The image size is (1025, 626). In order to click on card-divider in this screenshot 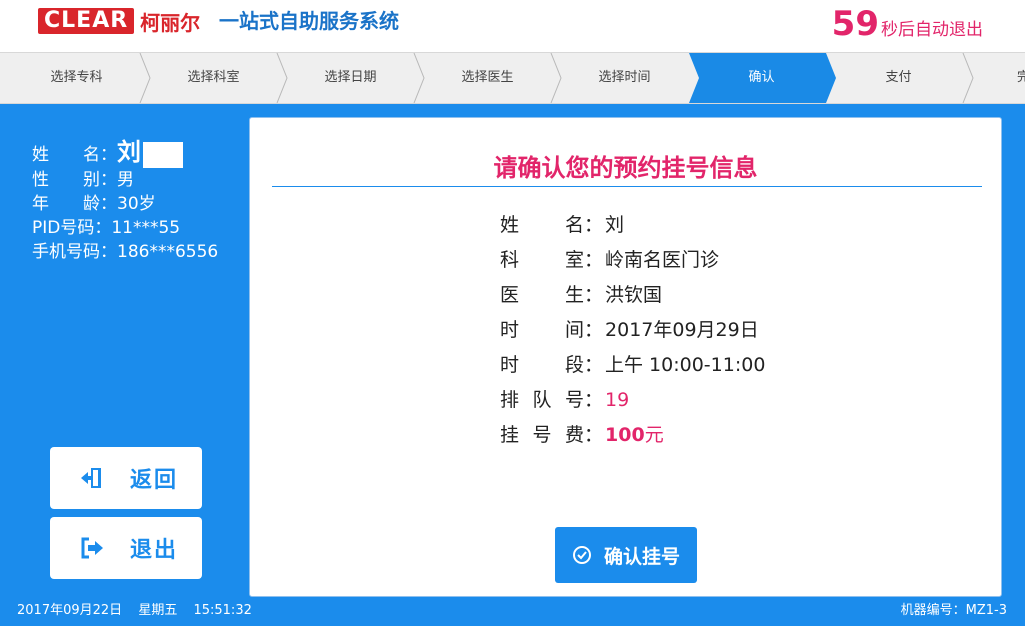, I will do `click(627, 186)`.